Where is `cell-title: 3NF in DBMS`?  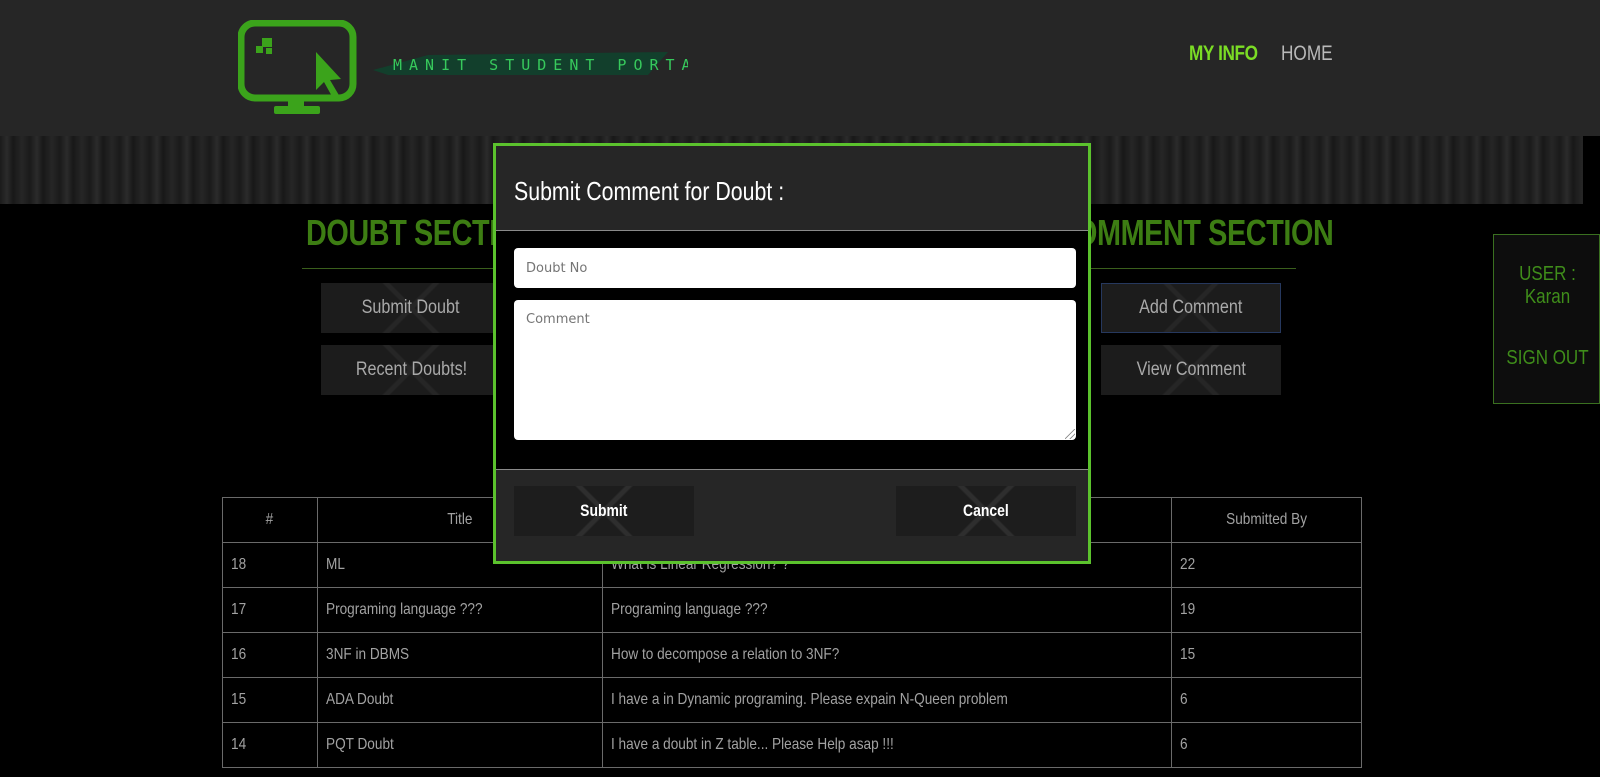 cell-title: 3NF in DBMS is located at coordinates (459, 655).